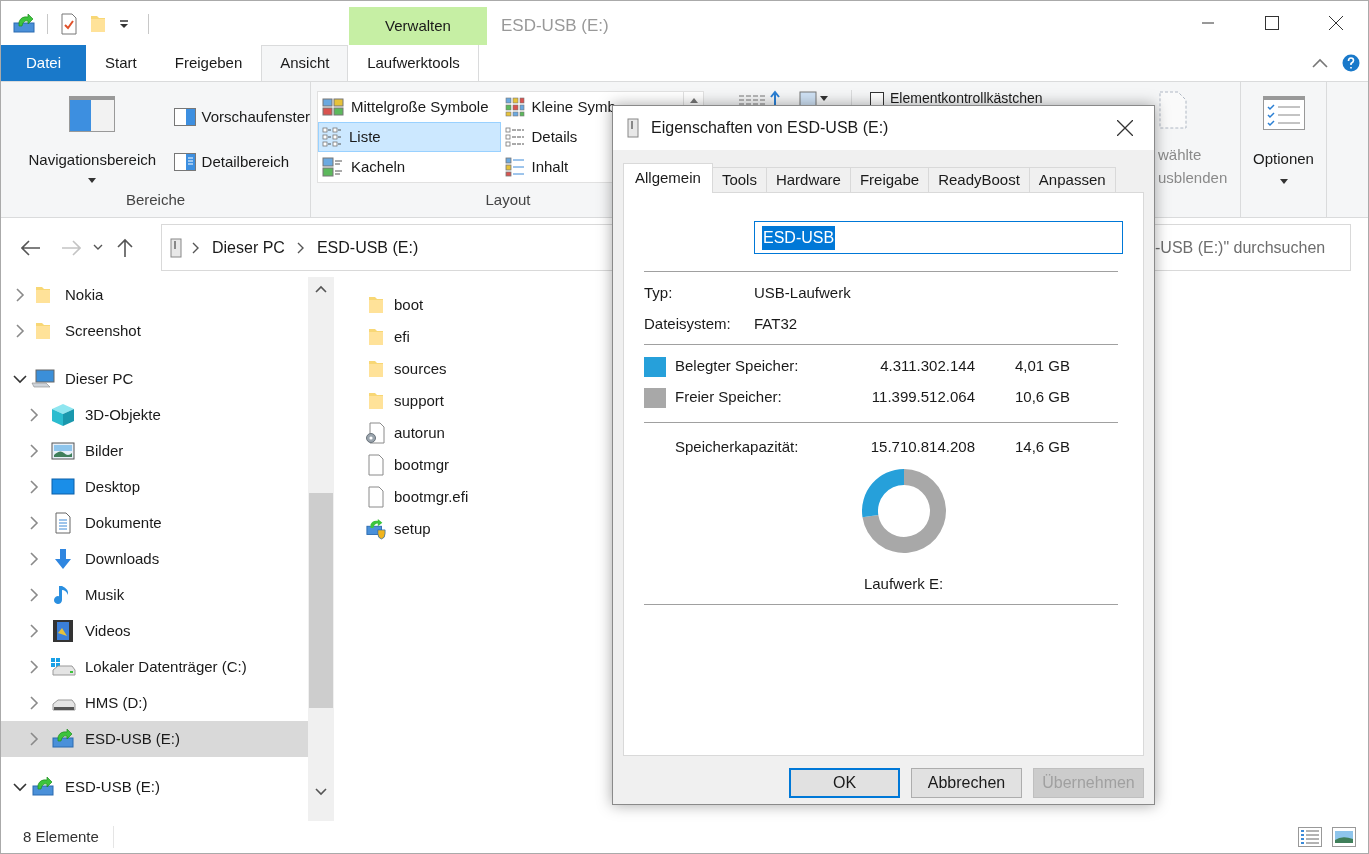 Image resolution: width=1369 pixels, height=854 pixels. I want to click on size-value: 14,6 GB, so click(1041, 447).